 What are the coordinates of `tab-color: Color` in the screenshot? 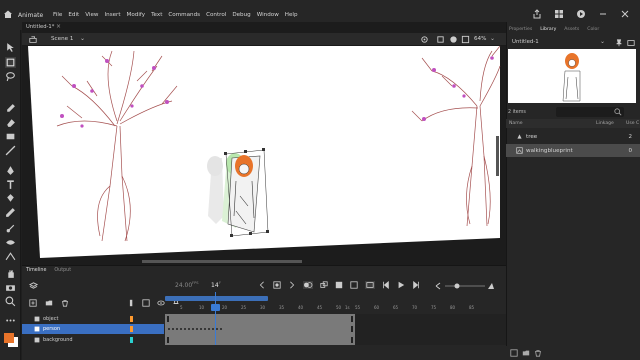 It's located at (593, 29).